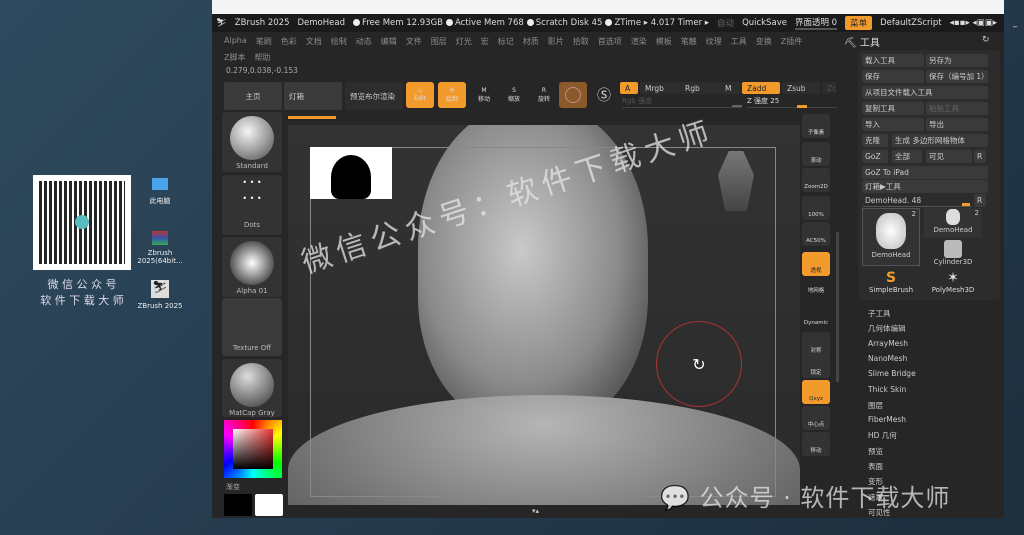 Image resolution: width=1024 pixels, height=535 pixels. I want to click on menu-item: 绘制, so click(339, 41).